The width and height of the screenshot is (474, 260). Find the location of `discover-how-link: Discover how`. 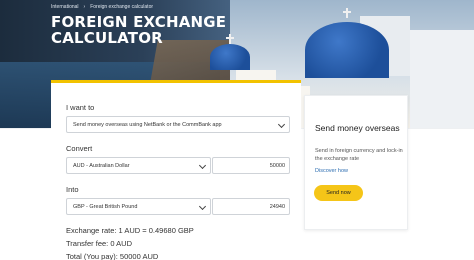

discover-how-link: Discover how is located at coordinates (331, 171).